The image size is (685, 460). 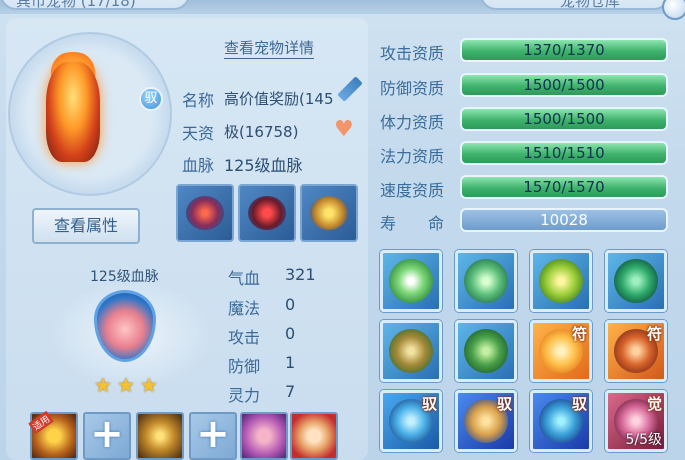 What do you see at coordinates (575, 5) in the screenshot?
I see `pet-storage-tab: 宠物仓库` at bounding box center [575, 5].